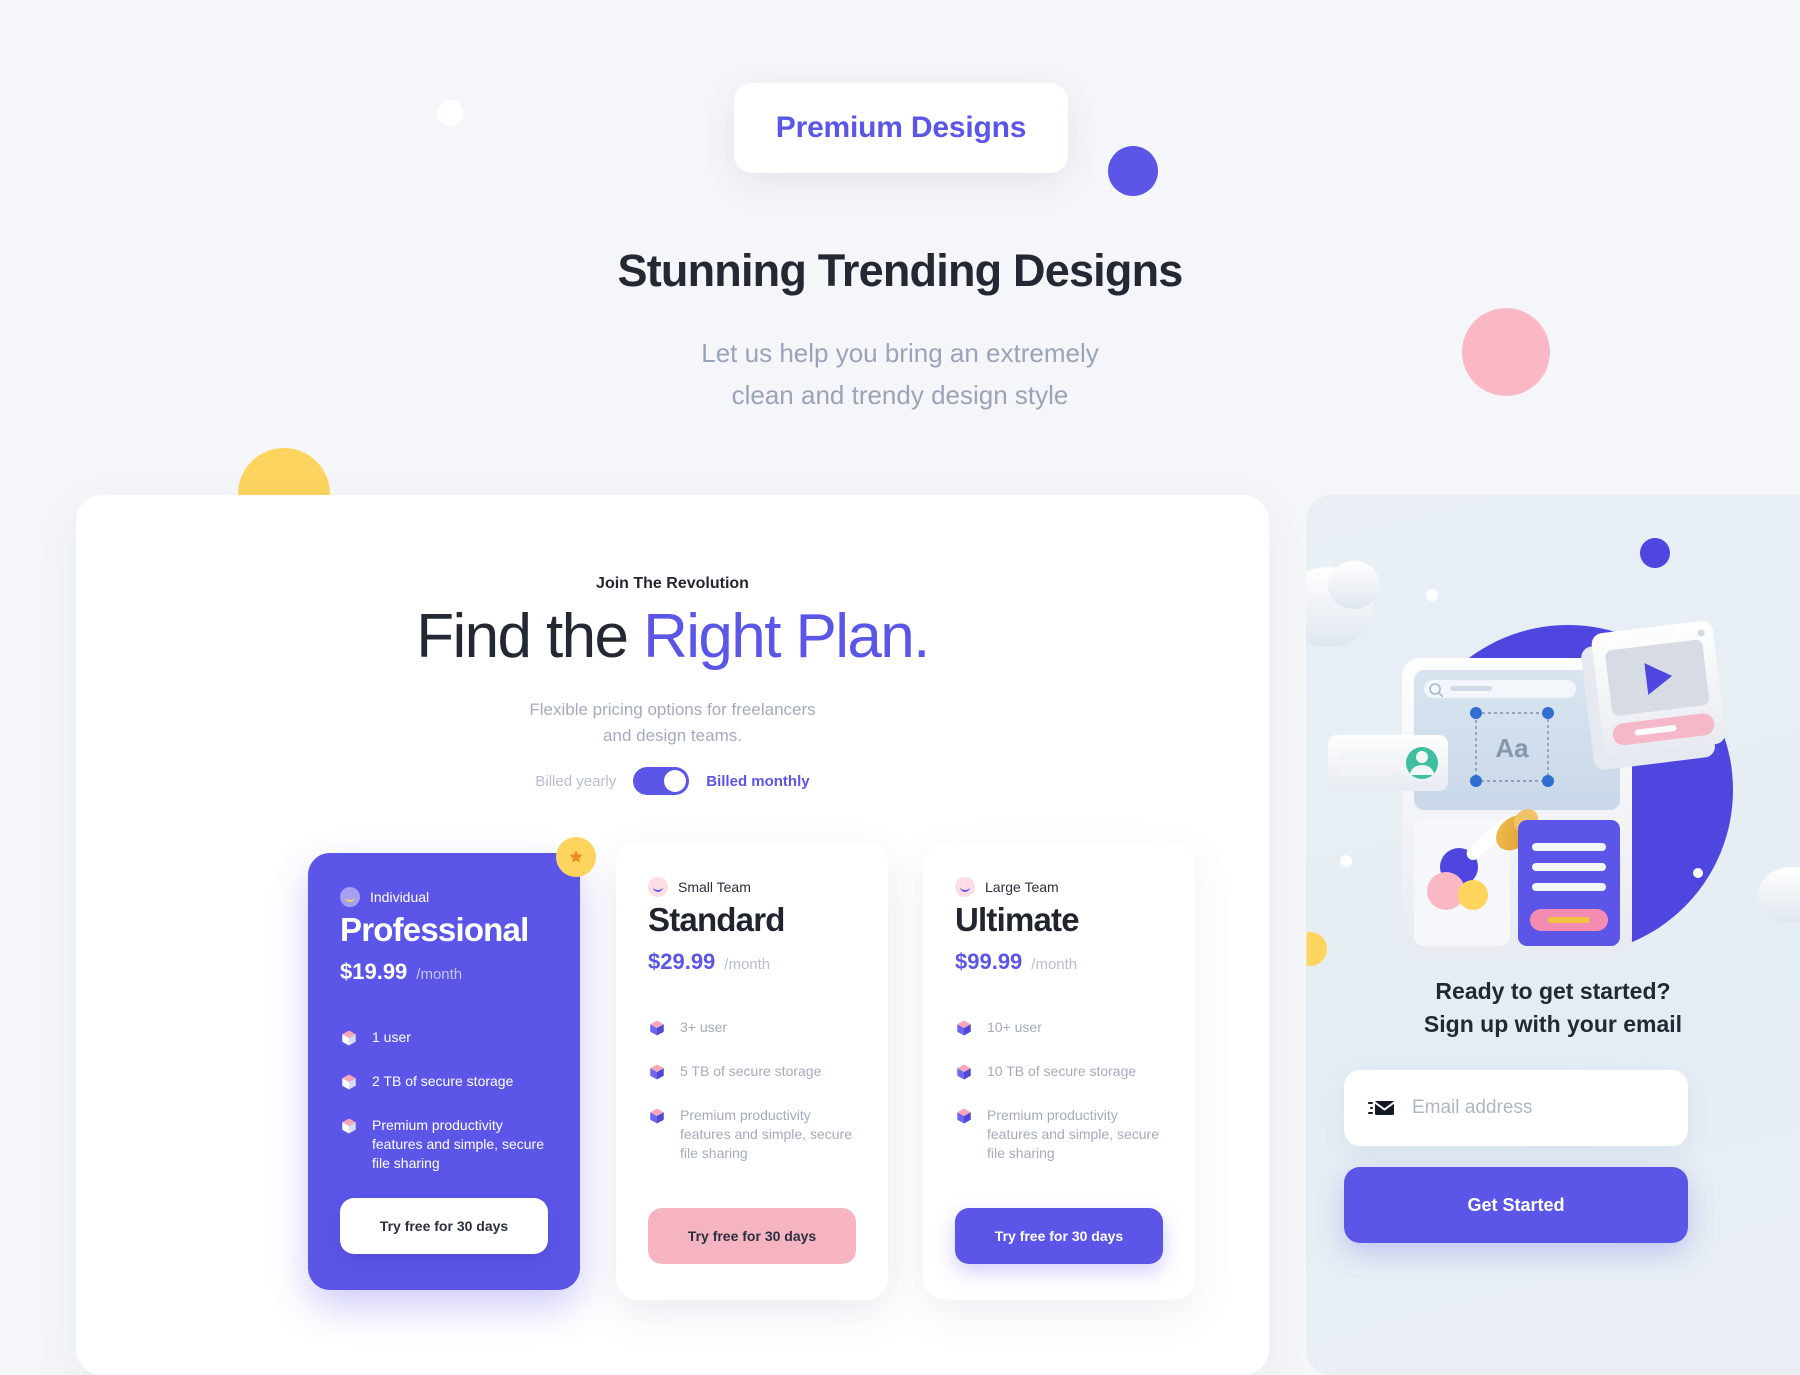 The image size is (1800, 1375). I want to click on feature-label: 1 user, so click(391, 1037).